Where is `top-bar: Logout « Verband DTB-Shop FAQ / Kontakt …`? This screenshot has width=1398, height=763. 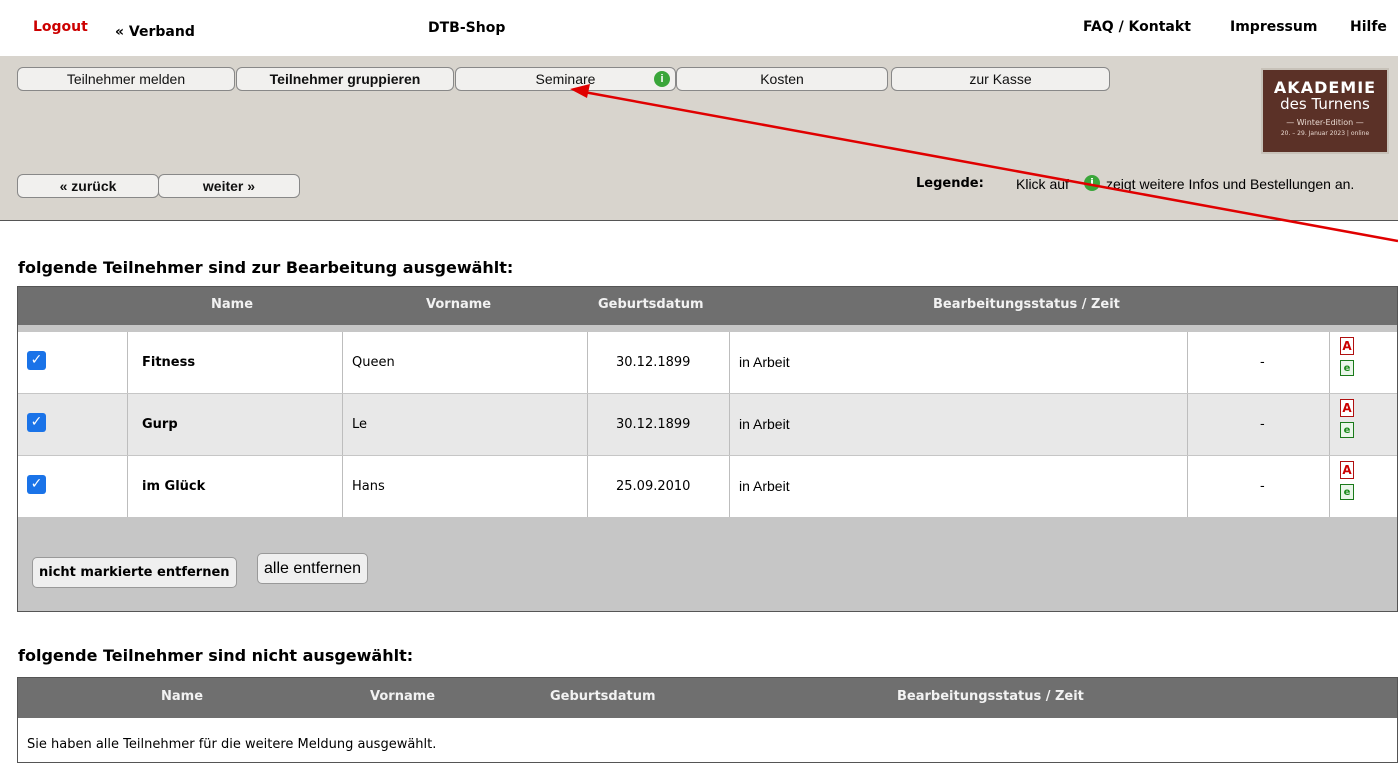
top-bar: Logout « Verband DTB-Shop FAQ / Kontakt … is located at coordinates (699, 28).